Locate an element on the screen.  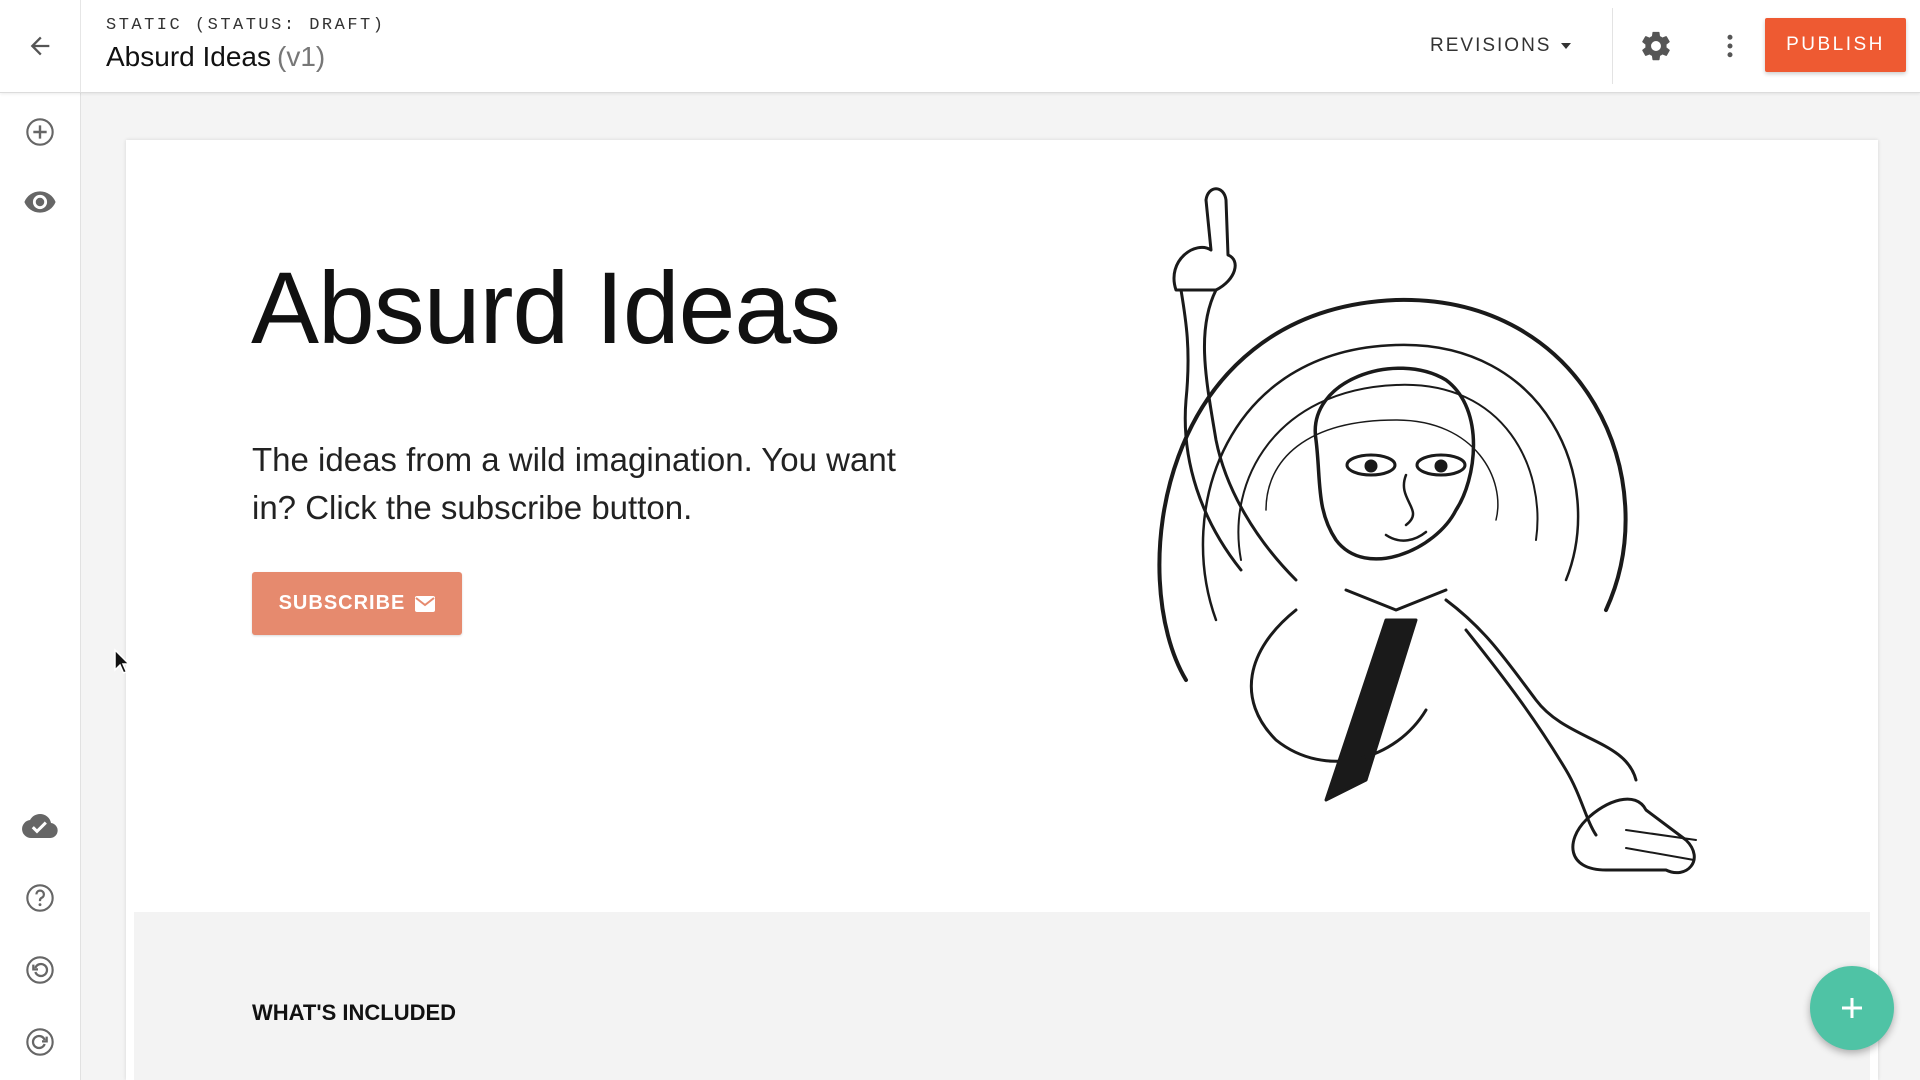
help-circle-icon is located at coordinates (40, 898).